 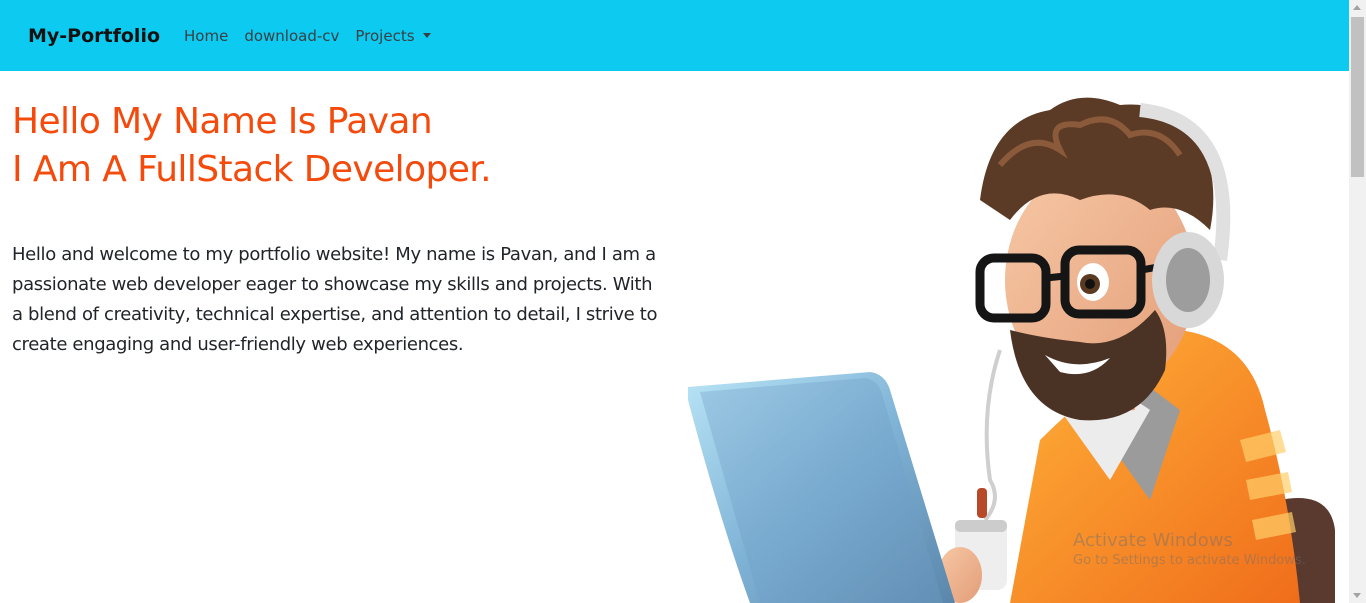 What do you see at coordinates (1357, 7) in the screenshot?
I see `scroll-up-arrow-icon` at bounding box center [1357, 7].